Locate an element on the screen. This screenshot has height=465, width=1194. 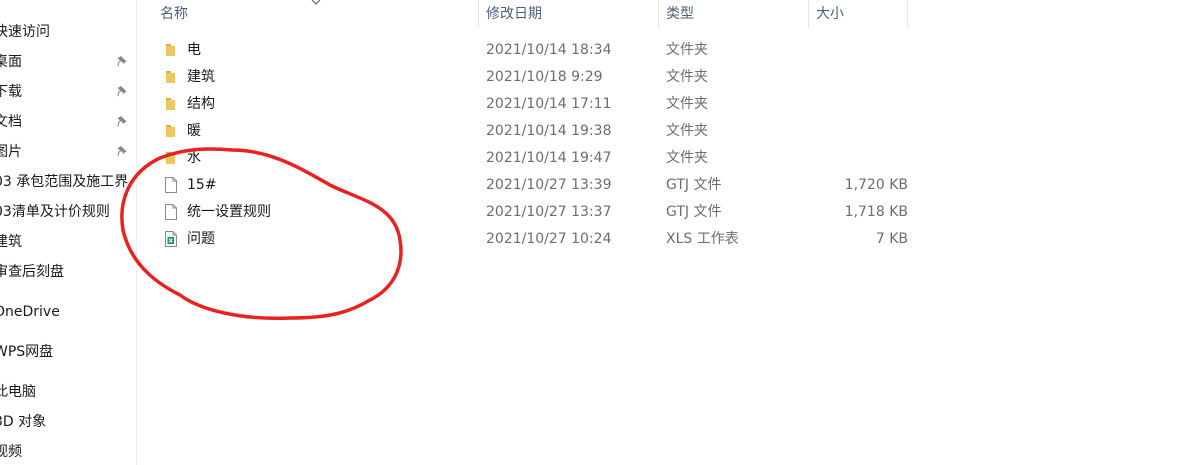
sidebar-item-onedrive: OneDrive is located at coordinates (68, 312).